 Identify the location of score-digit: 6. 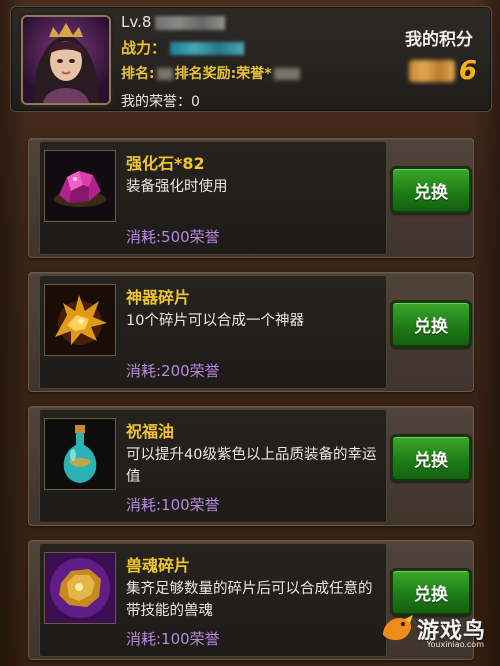
(467, 71).